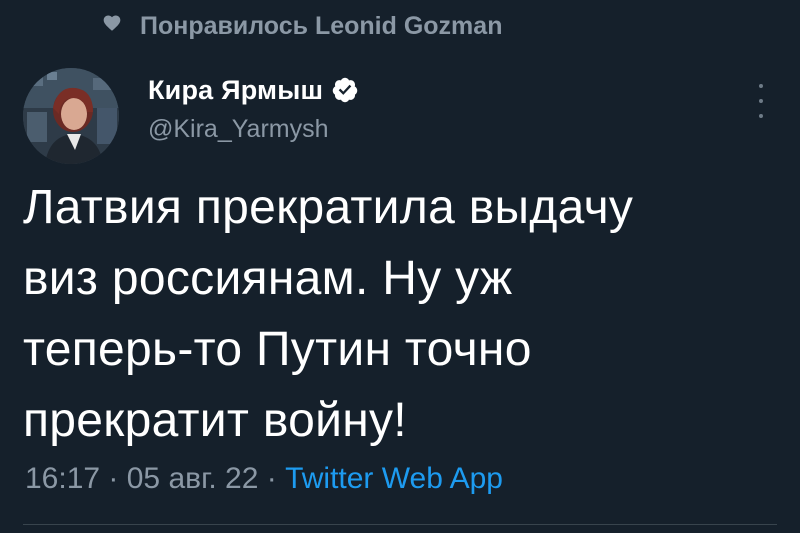 This screenshot has height=533, width=800. What do you see at coordinates (235, 90) in the screenshot?
I see `author-display-name: Кира Ярмыш` at bounding box center [235, 90].